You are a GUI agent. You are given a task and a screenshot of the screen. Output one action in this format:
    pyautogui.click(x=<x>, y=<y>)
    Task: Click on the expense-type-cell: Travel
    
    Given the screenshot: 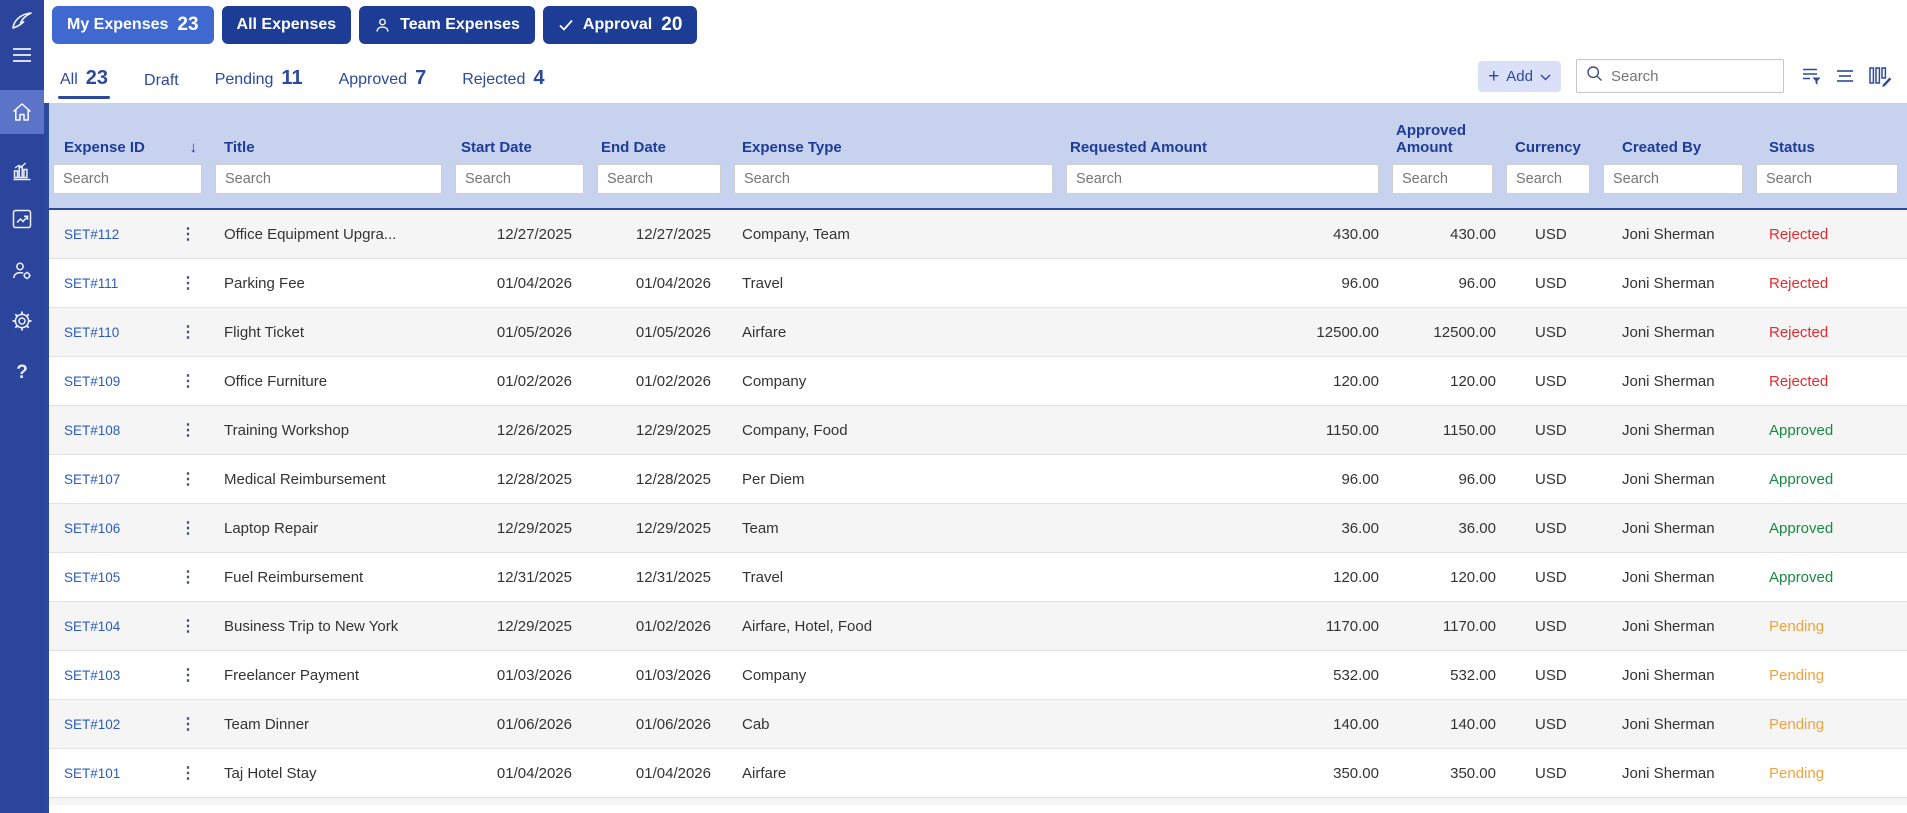 What is the action you would take?
    pyautogui.click(x=763, y=283)
    